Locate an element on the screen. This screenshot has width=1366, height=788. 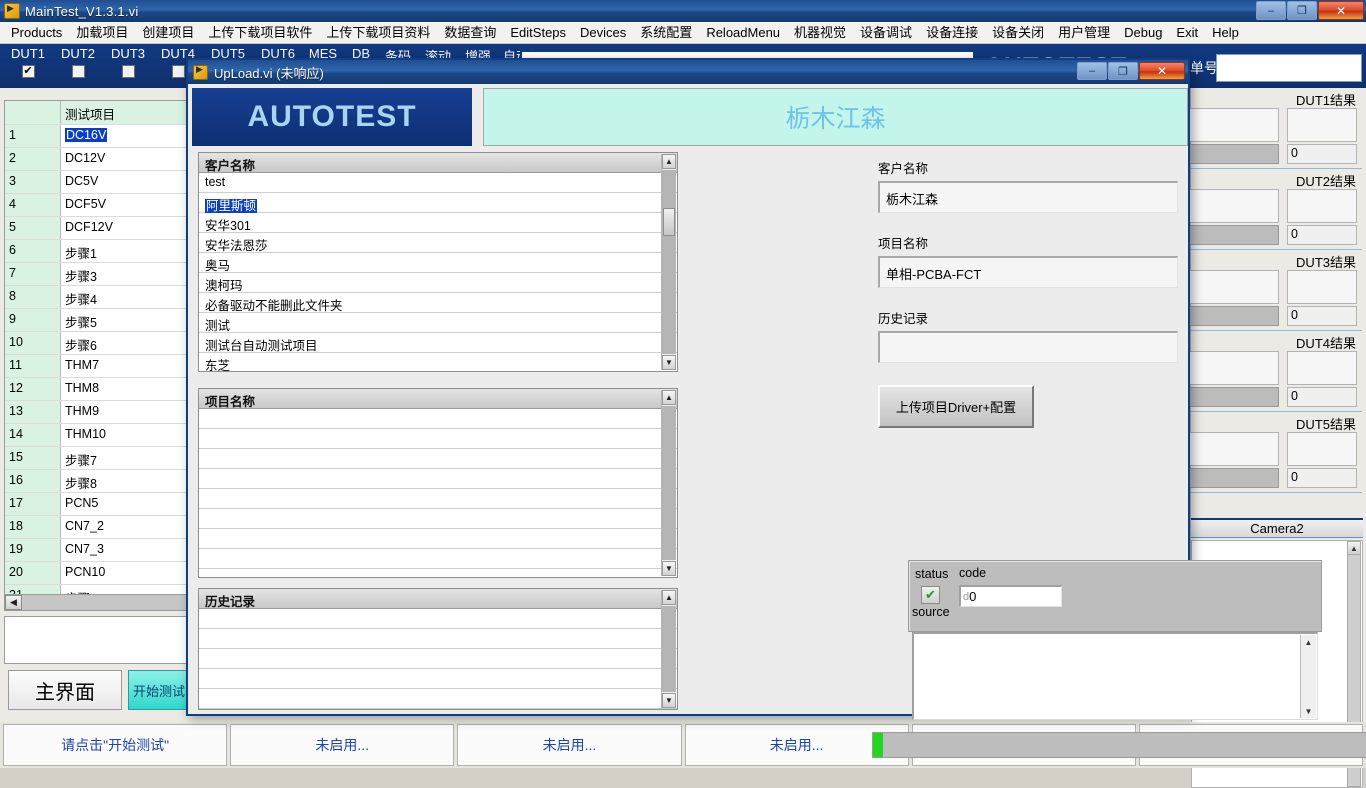
list-item: 测试 is located at coordinates (438, 323).